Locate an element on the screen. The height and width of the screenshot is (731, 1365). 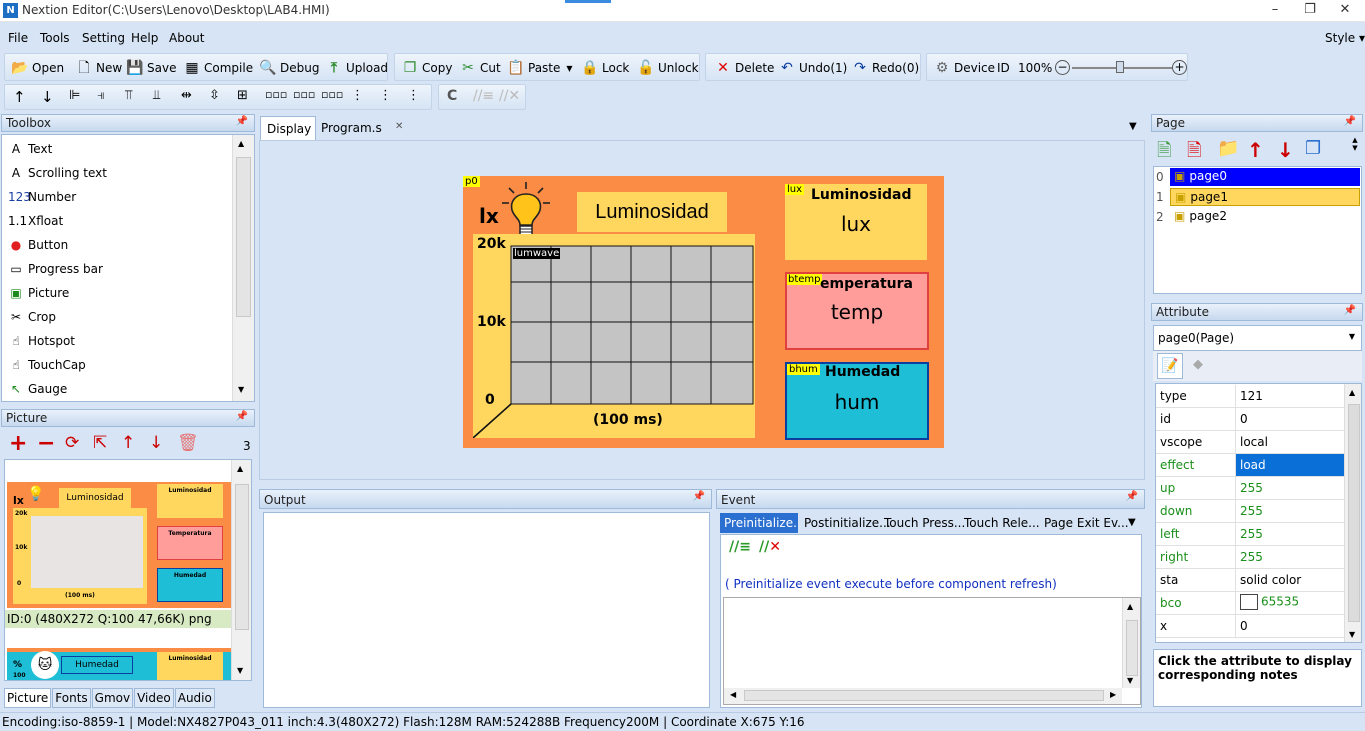
attribute-row-id: id 0 is located at coordinates (1250, 419).